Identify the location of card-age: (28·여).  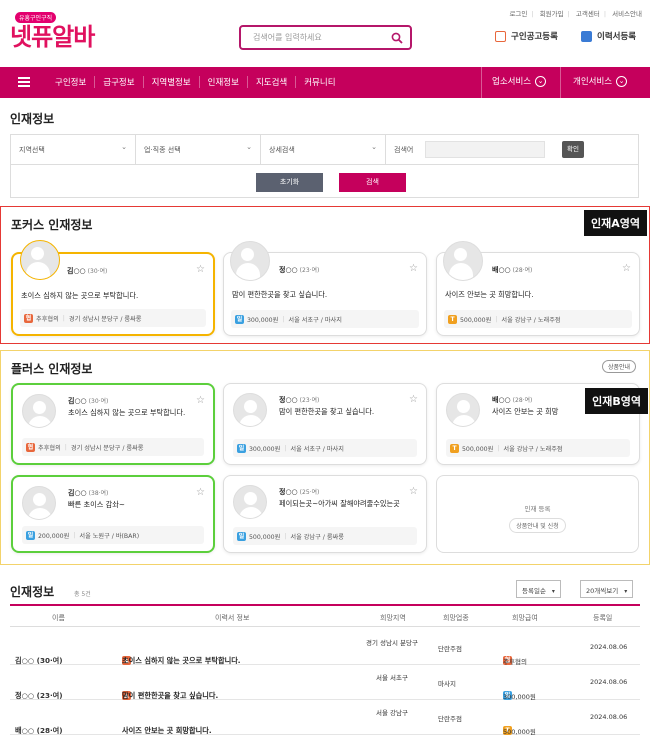
(522, 400).